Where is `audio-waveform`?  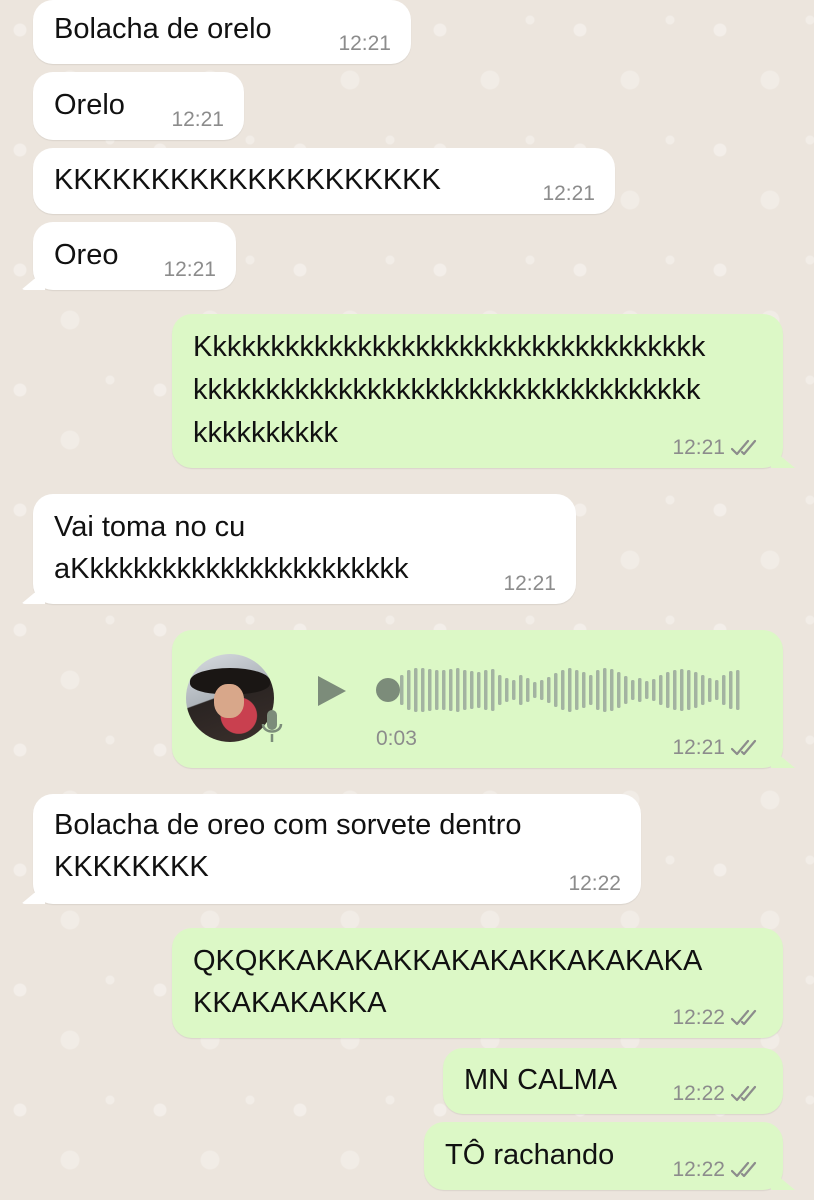 audio-waveform is located at coordinates (566, 690).